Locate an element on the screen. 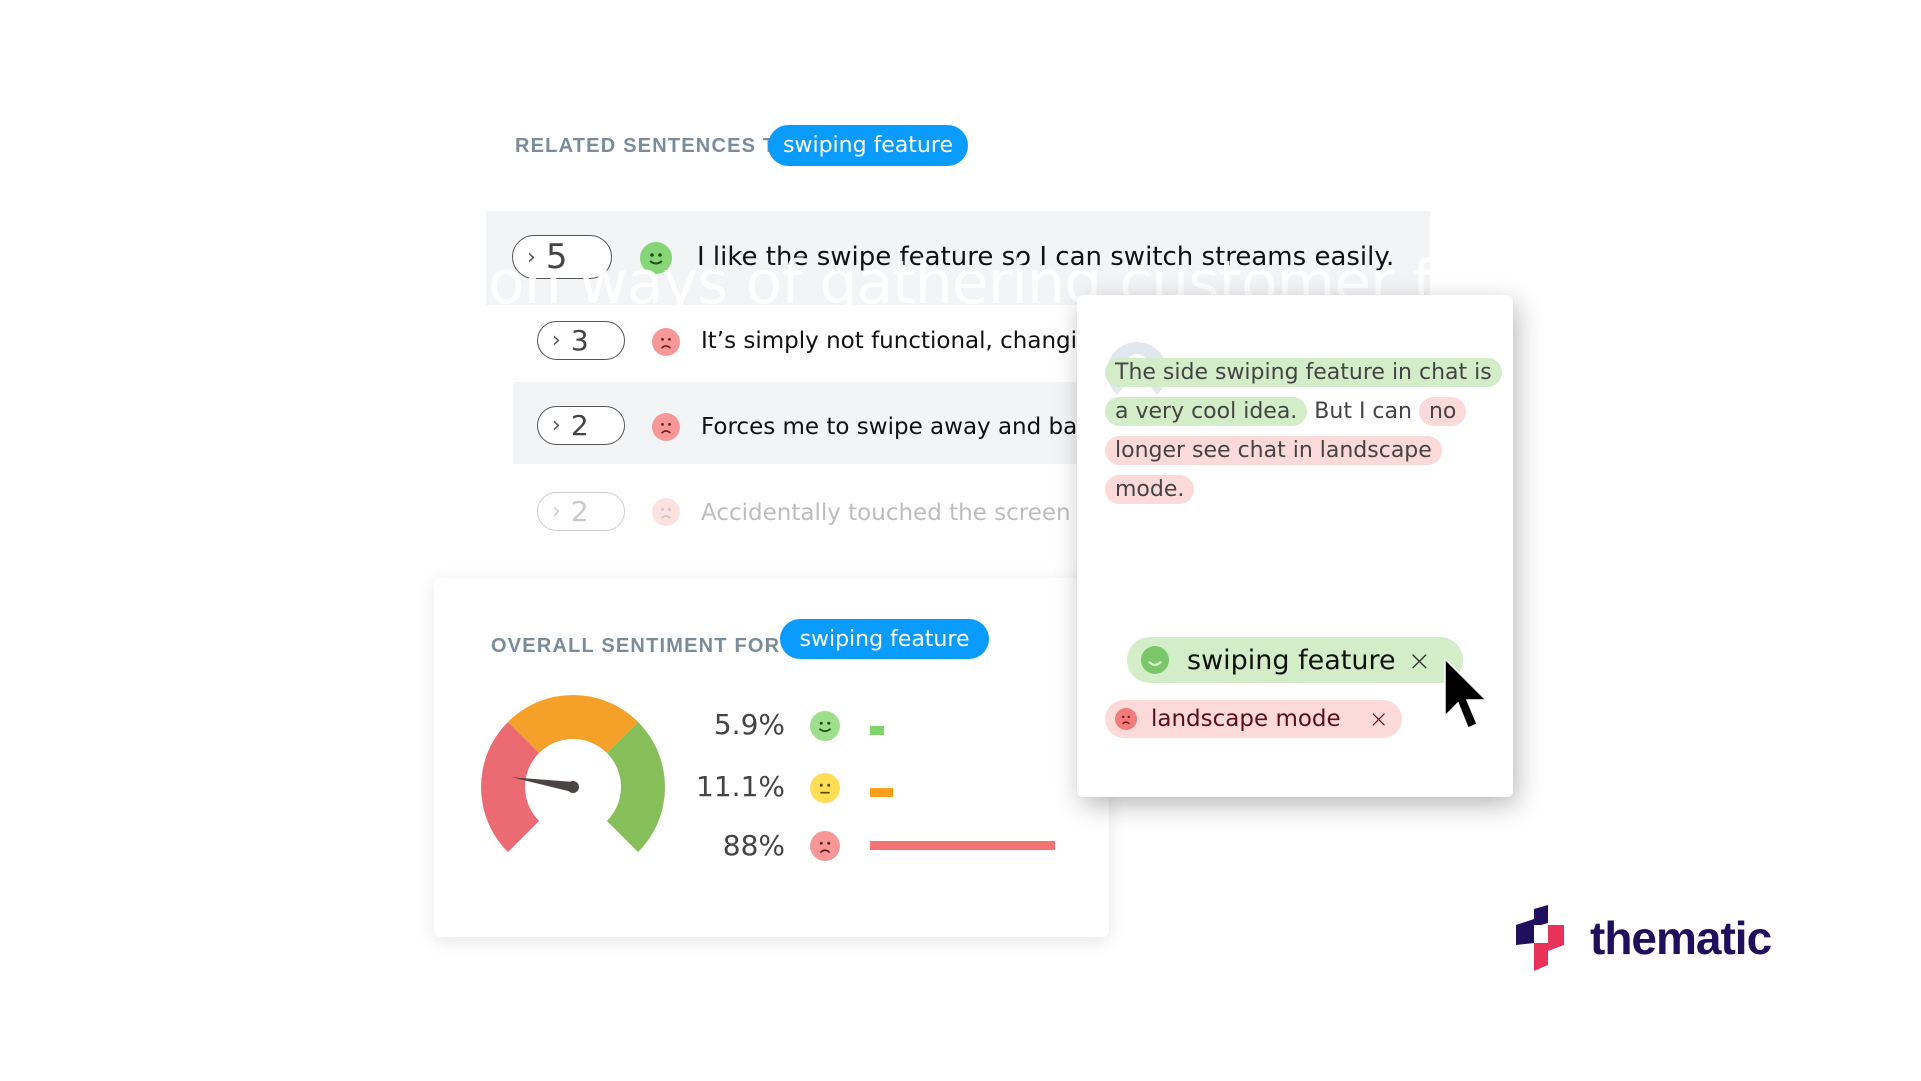 This screenshot has width=1921, height=1081. gauge-needle-hub is located at coordinates (573, 787).